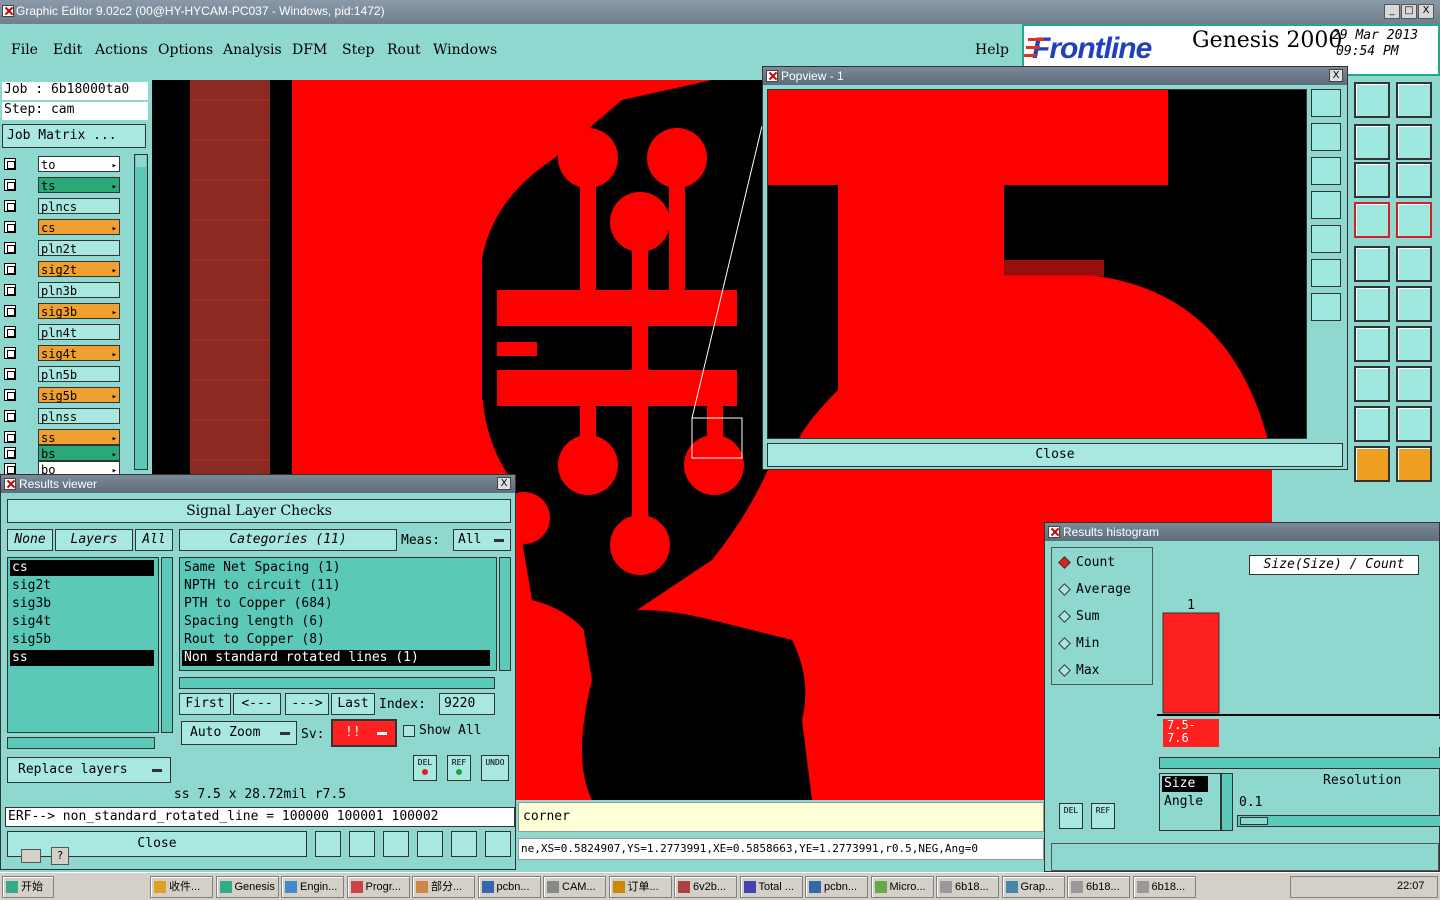  Describe the element at coordinates (121, 50) in the screenshot. I see `menu-actions: Actions` at that location.